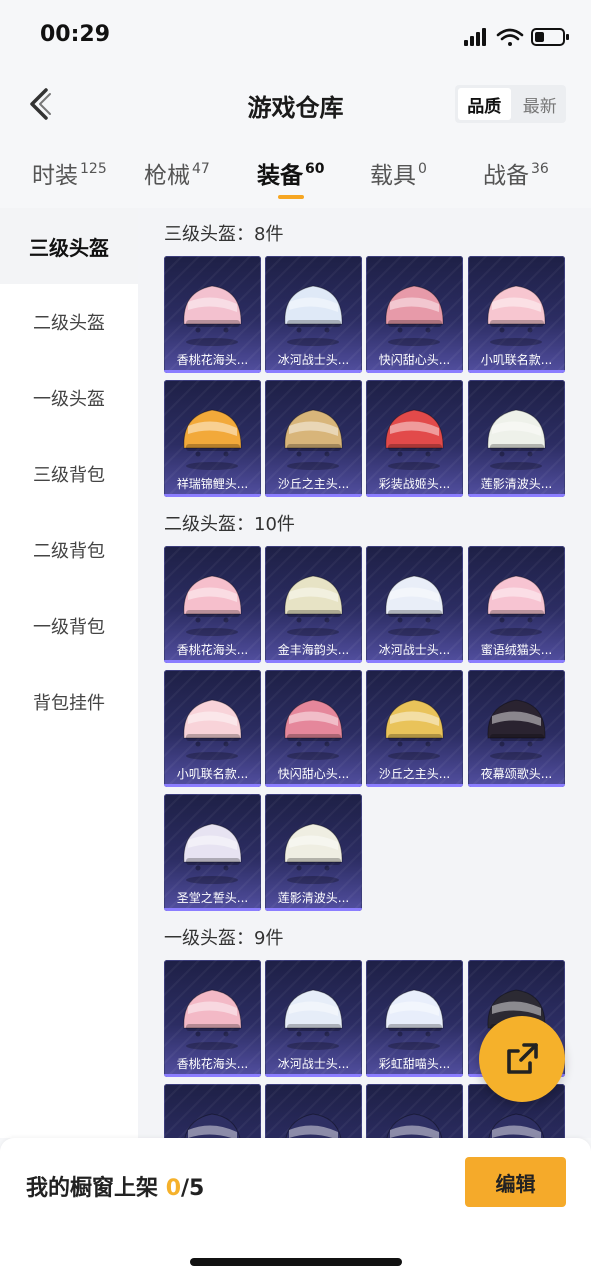  What do you see at coordinates (290, 197) in the screenshot?
I see `tab-active-underline` at bounding box center [290, 197].